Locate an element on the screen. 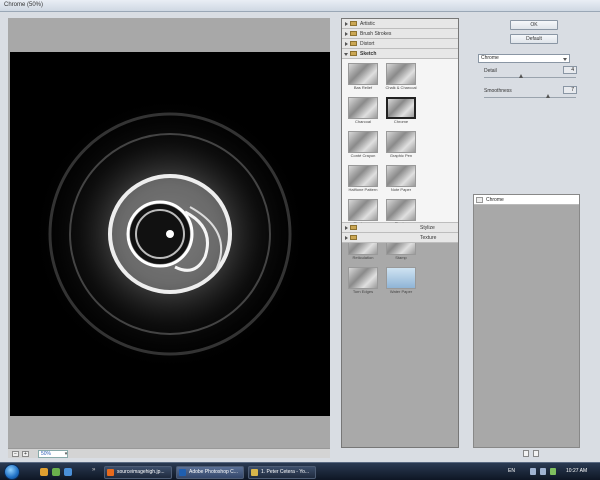 Image resolution: width=600 pixels, height=480 pixels. trash-icon is located at coordinates (536, 453).